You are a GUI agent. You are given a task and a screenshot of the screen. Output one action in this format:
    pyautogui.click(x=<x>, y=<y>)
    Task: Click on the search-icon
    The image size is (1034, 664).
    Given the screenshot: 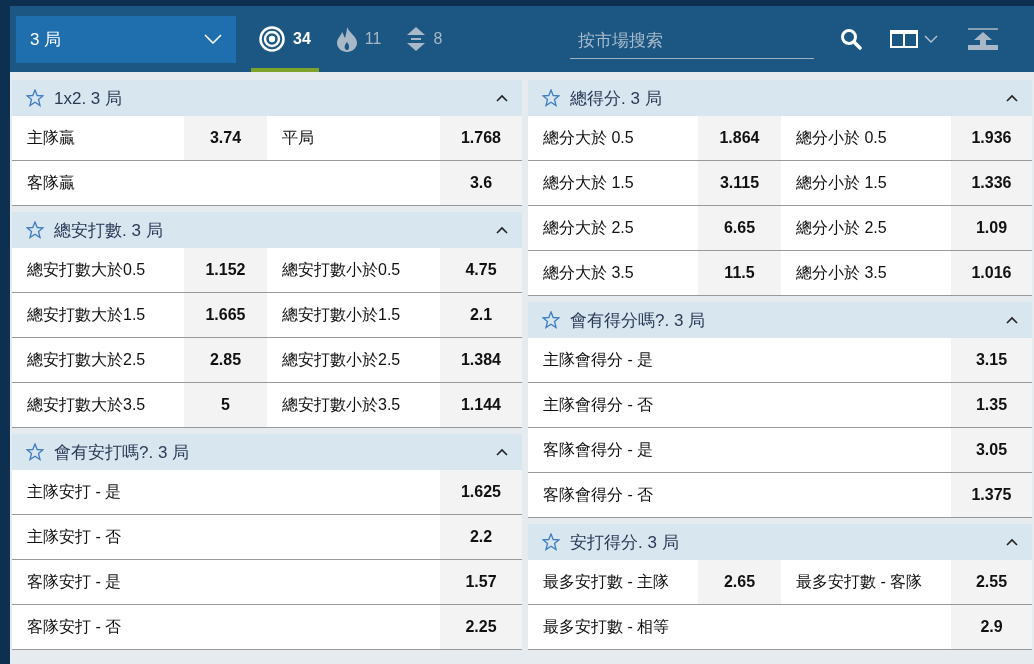 What is the action you would take?
    pyautogui.click(x=851, y=39)
    